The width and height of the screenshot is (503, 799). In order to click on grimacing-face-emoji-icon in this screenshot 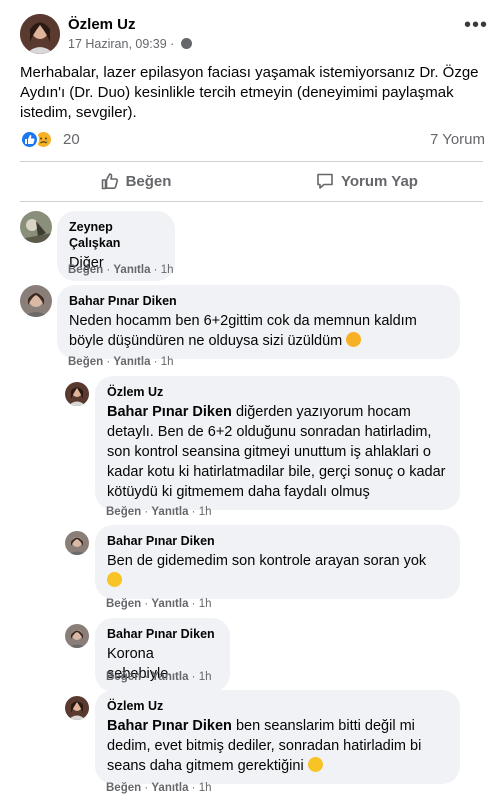, I will do `click(315, 764)`.